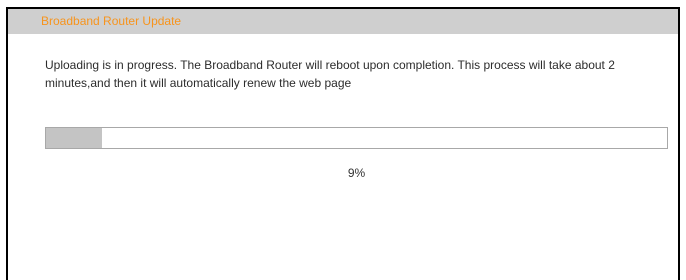 This screenshot has height=280, width=686. Describe the element at coordinates (74, 138) in the screenshot. I see `progress-fill` at that location.